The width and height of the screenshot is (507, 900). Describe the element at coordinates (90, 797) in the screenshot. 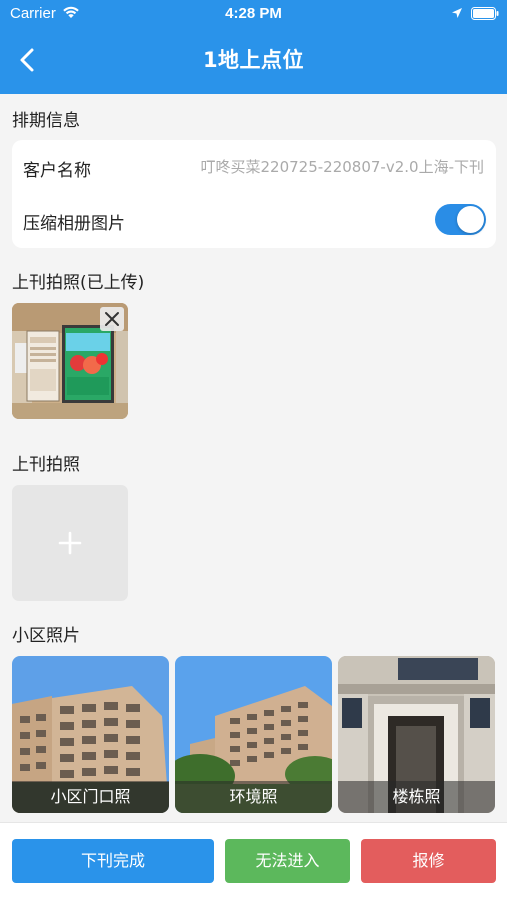

I see `community-photo-caption: 小区门口照` at that location.